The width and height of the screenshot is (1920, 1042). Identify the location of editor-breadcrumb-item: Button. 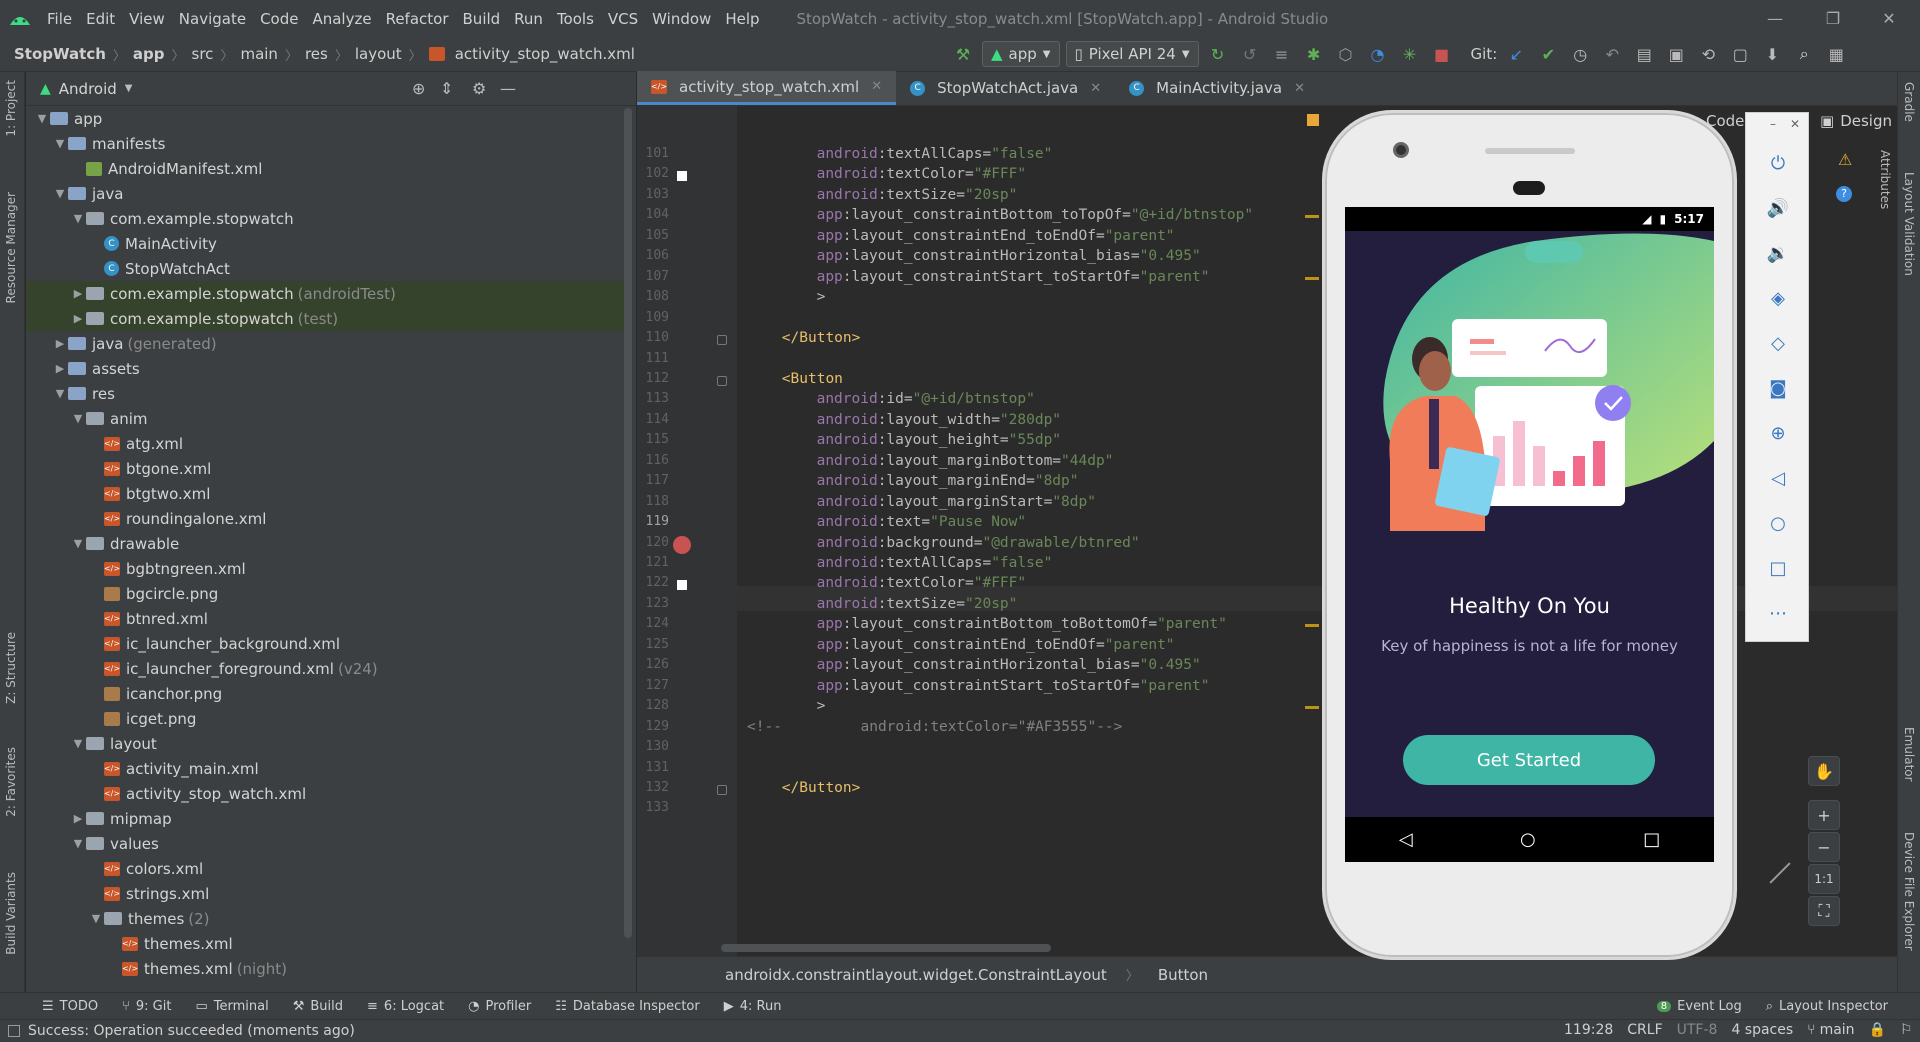
(1183, 975).